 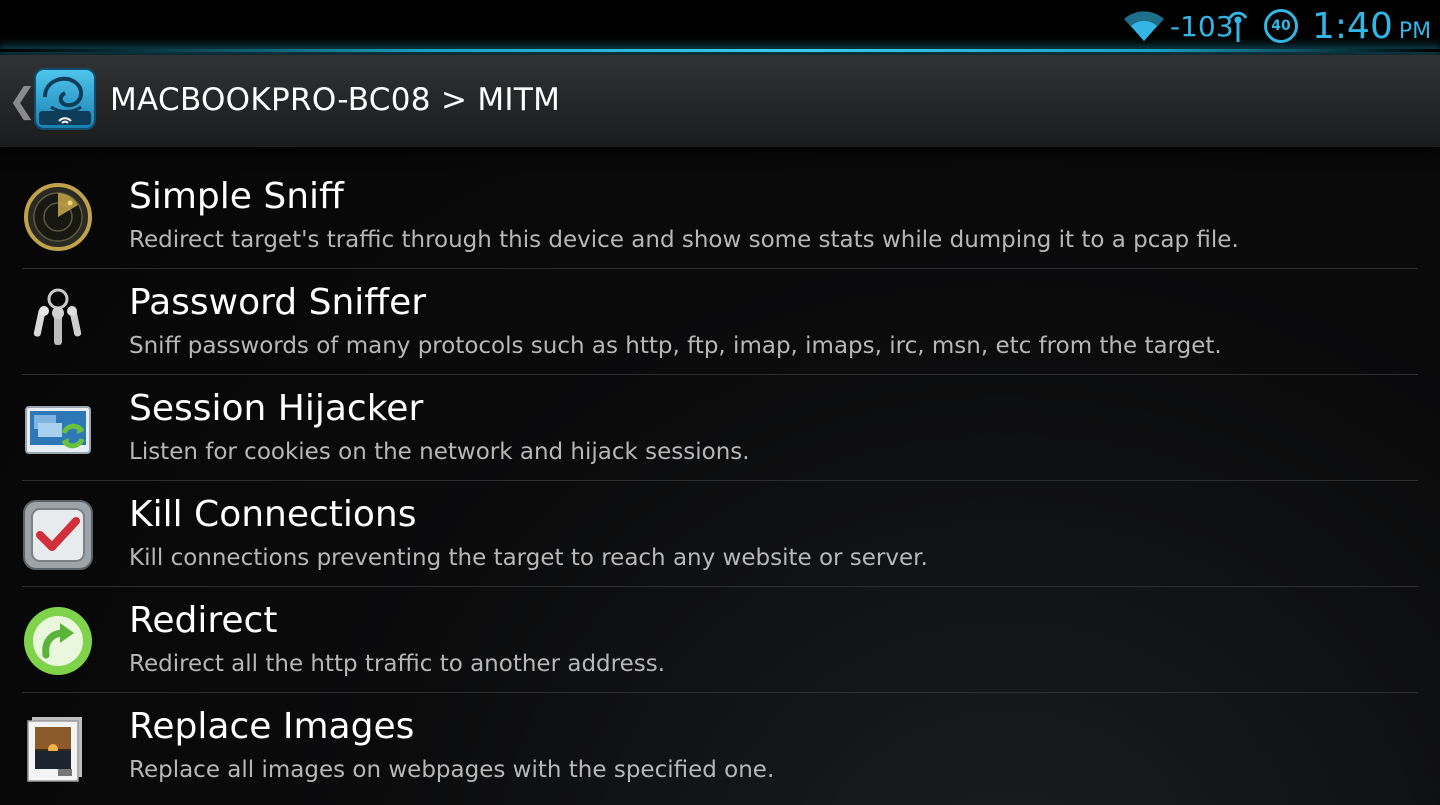 I want to click on redirect-arrow-icon, so click(x=58, y=641).